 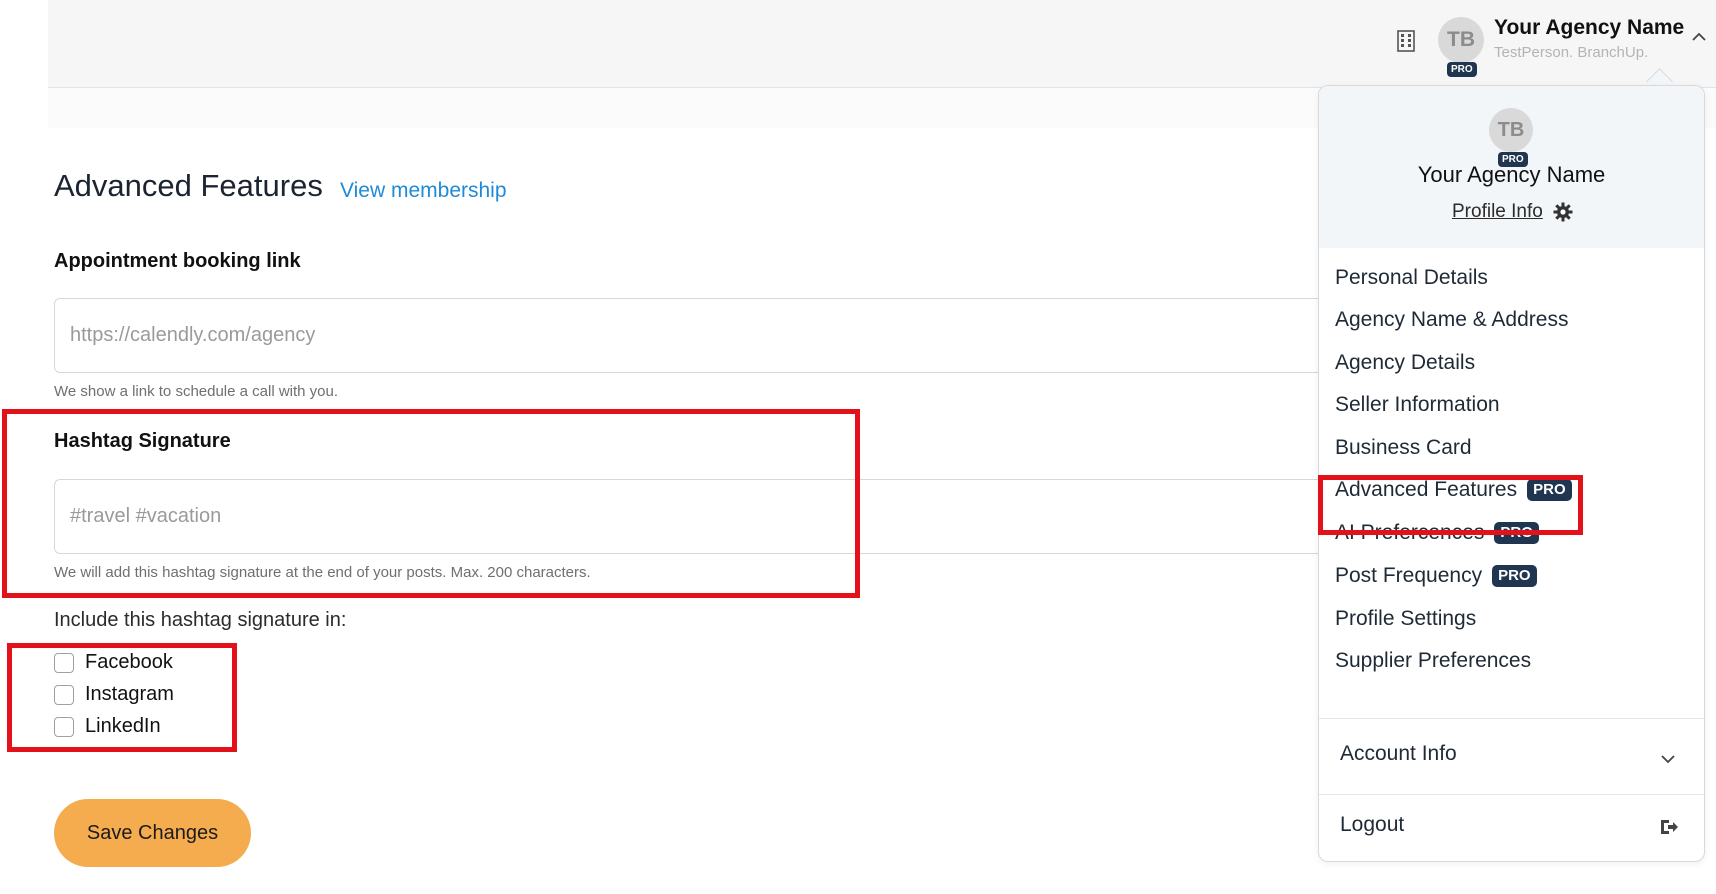 I want to click on menu-item-label: Supplier Preferences, so click(x=1433, y=660).